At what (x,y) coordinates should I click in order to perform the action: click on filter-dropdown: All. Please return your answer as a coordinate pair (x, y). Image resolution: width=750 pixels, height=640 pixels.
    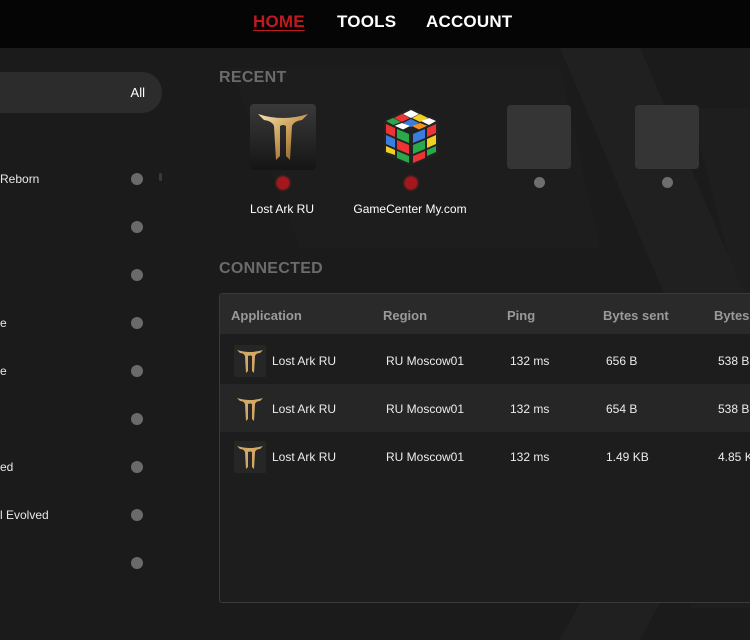
    Looking at the image, I should click on (81, 92).